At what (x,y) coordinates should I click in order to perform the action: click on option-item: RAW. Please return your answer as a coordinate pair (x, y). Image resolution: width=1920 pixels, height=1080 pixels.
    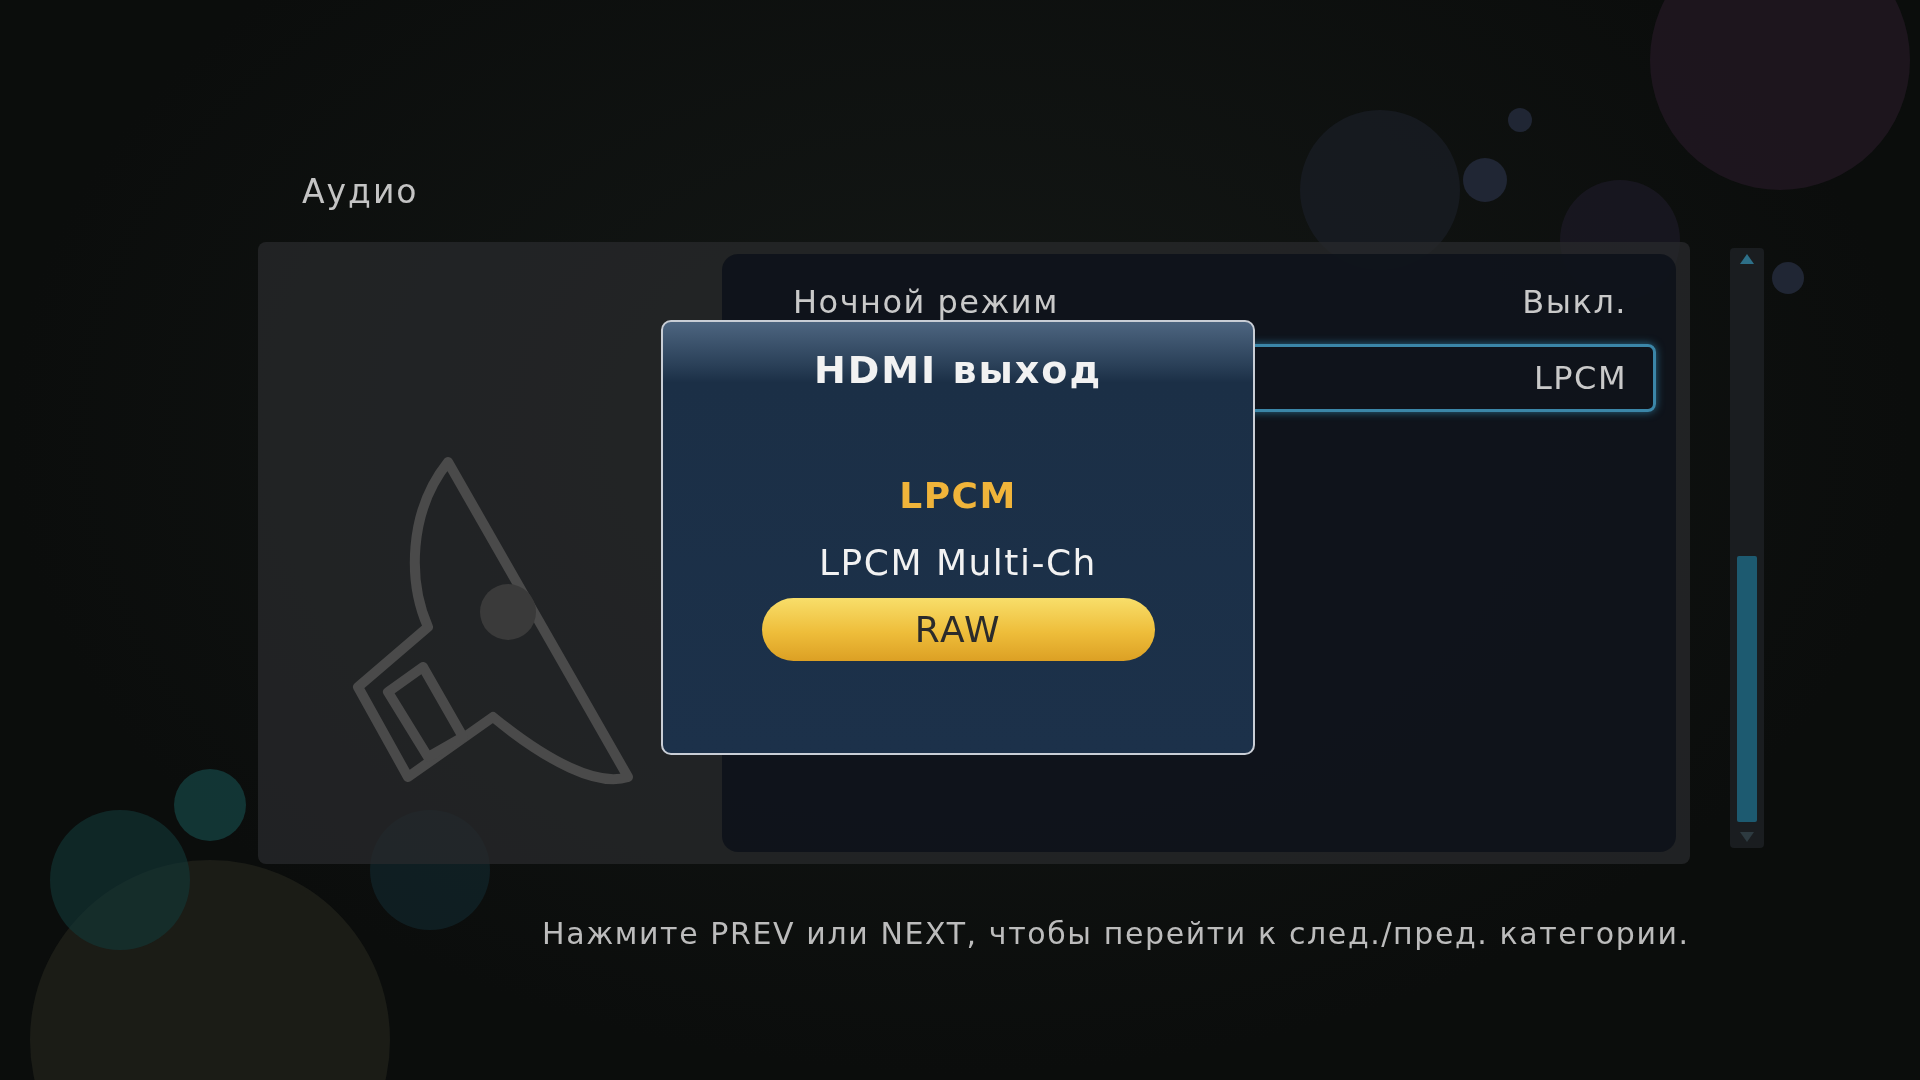
    Looking at the image, I should click on (958, 629).